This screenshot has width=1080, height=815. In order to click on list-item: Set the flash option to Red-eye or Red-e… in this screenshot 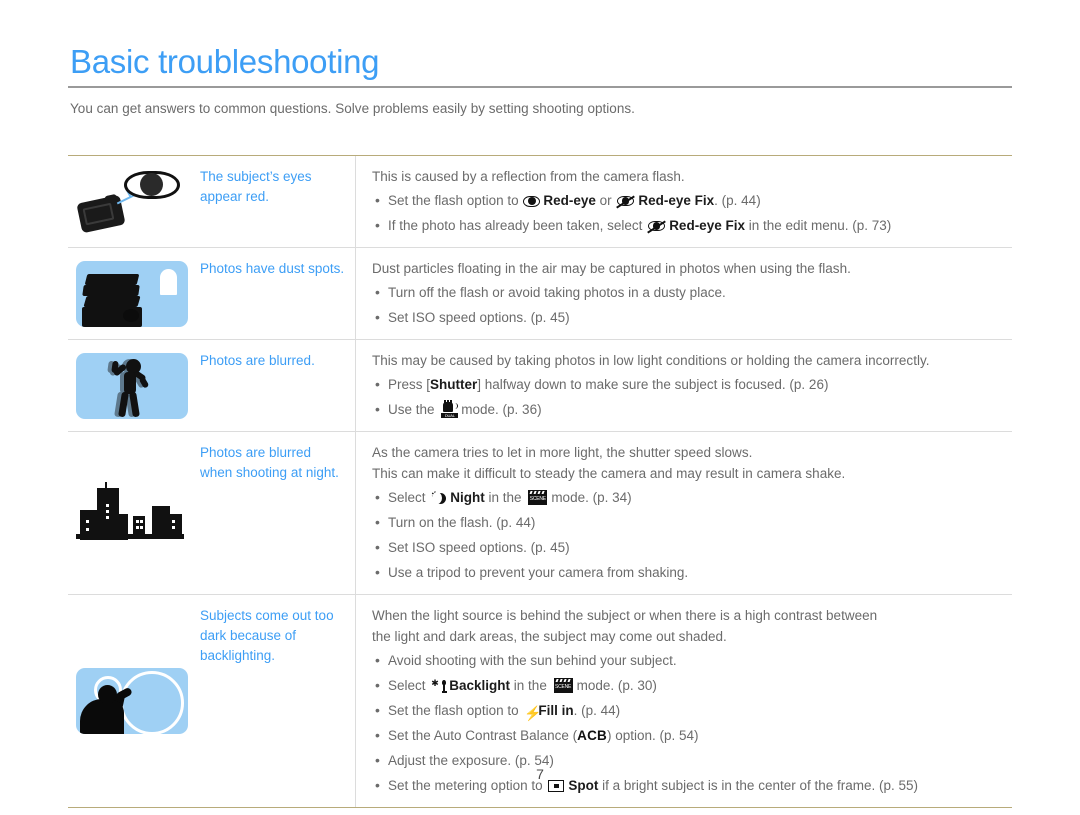, I will do `click(690, 200)`.